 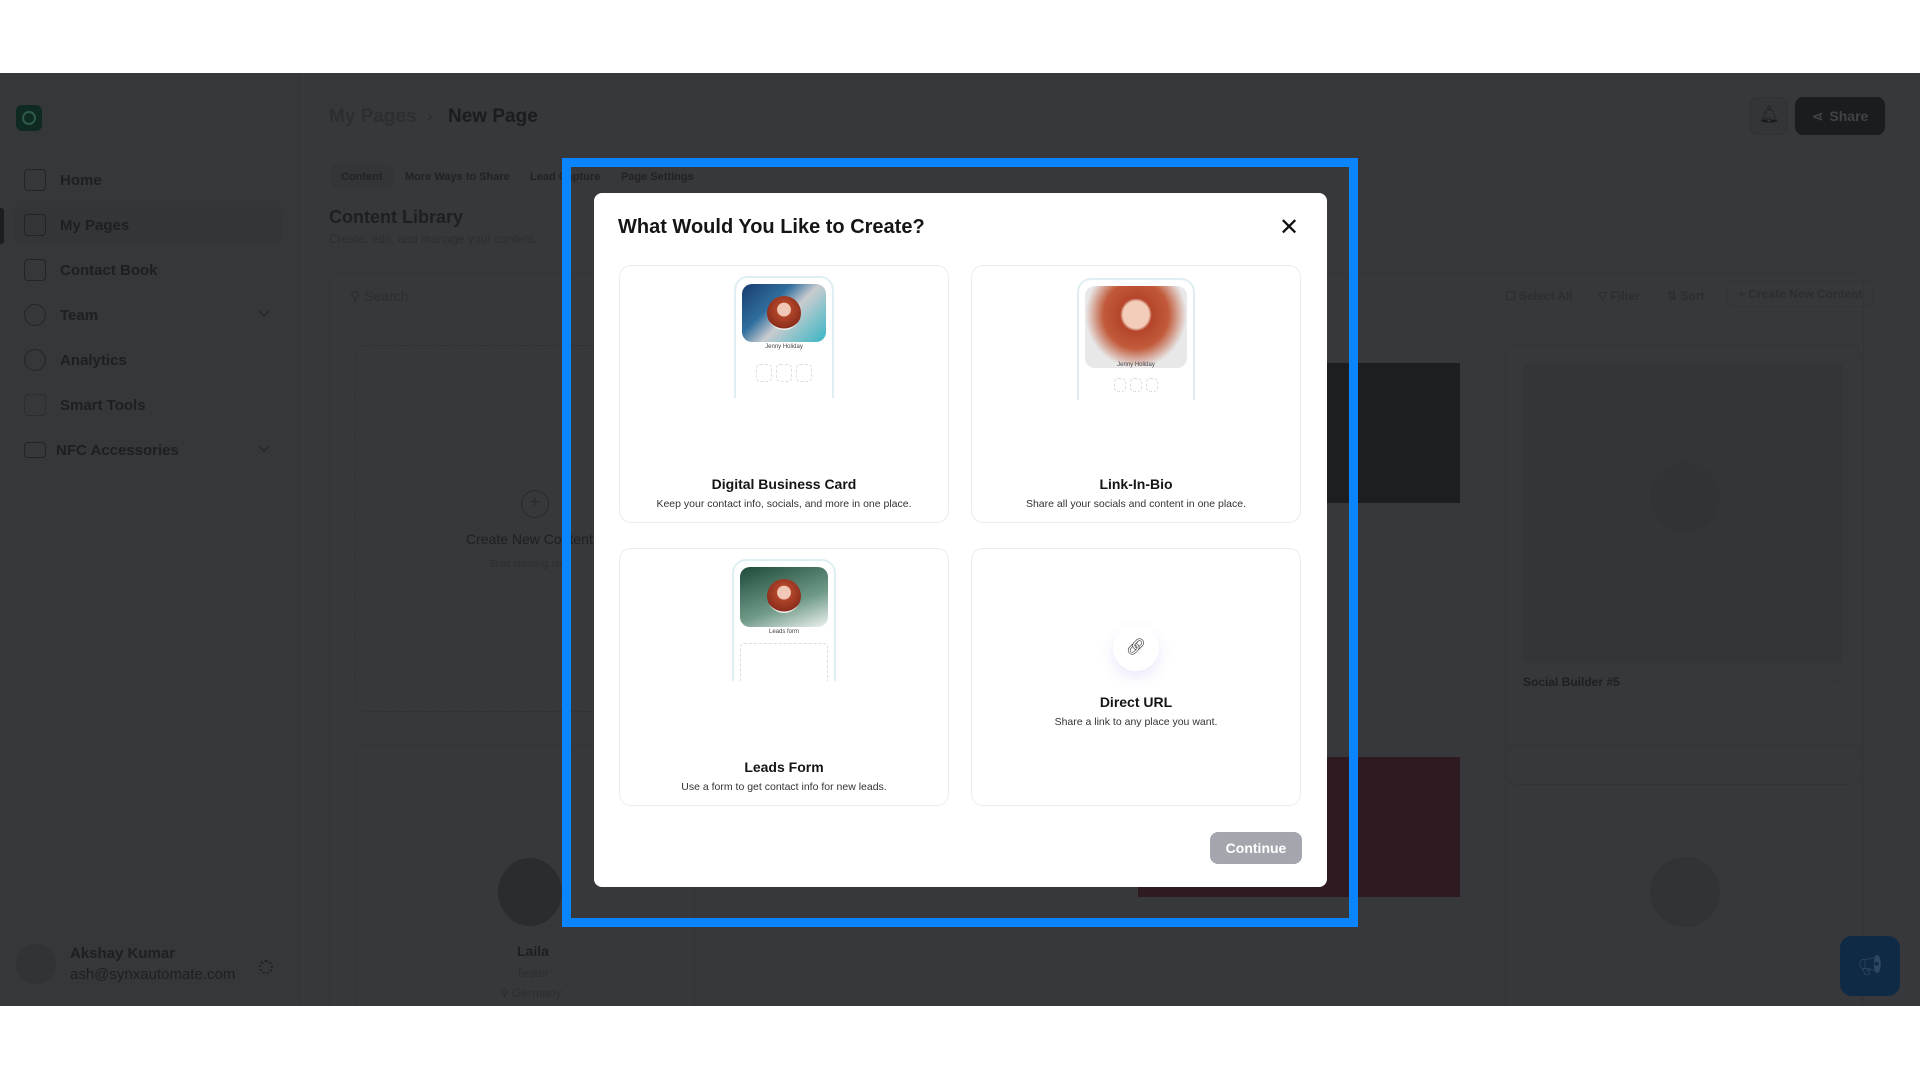 What do you see at coordinates (357, 296) in the screenshot?
I see `search-icon: ⚲` at bounding box center [357, 296].